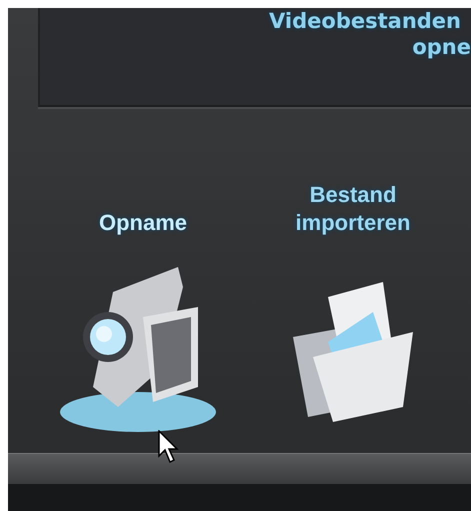 This screenshot has height=511, width=471. I want to click on panel-title: Videobestanden, so click(365, 21).